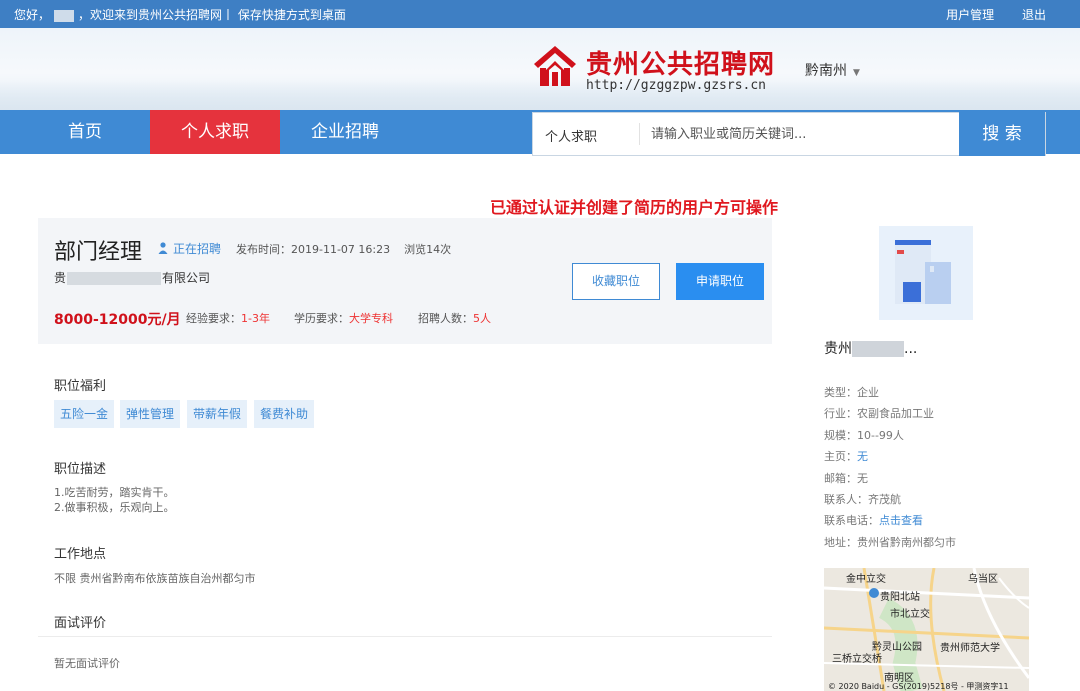 This screenshot has width=1080, height=691. Describe the element at coordinates (840, 392) in the screenshot. I see `info-label: 类型：` at that location.